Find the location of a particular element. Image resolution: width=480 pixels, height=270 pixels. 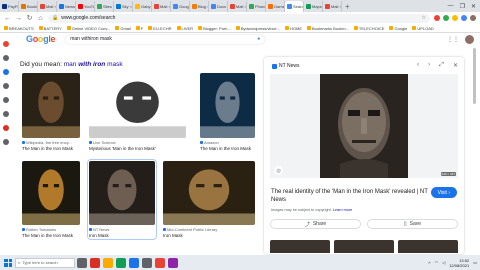

save-button: ▯ Save is located at coordinates (412, 224).